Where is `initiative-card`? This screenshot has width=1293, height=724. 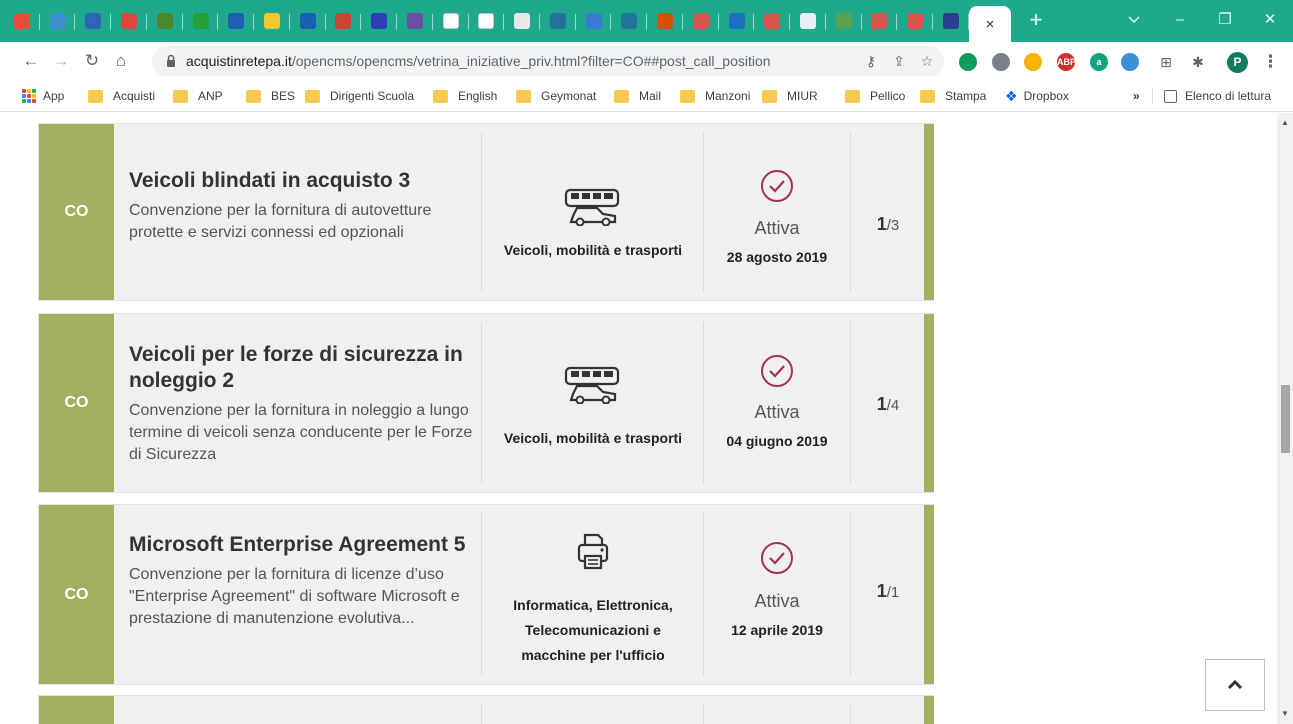 initiative-card is located at coordinates (486, 709).